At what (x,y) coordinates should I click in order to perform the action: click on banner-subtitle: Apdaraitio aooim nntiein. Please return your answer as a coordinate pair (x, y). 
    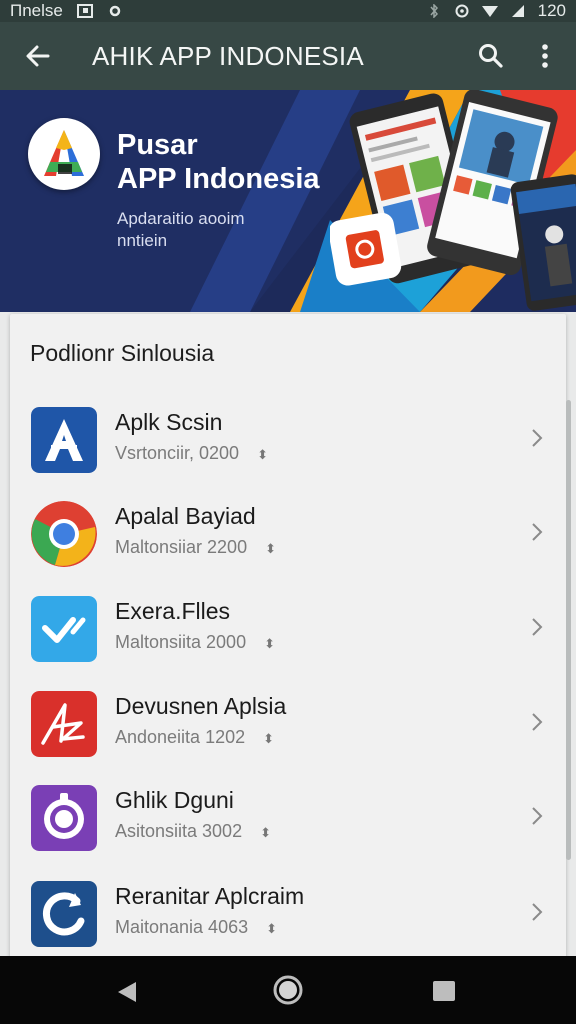
    Looking at the image, I should click on (181, 229).